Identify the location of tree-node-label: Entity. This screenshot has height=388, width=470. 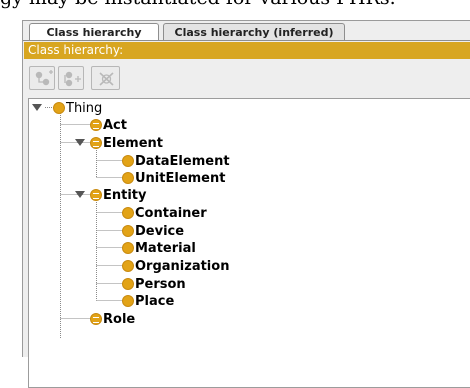
(125, 195).